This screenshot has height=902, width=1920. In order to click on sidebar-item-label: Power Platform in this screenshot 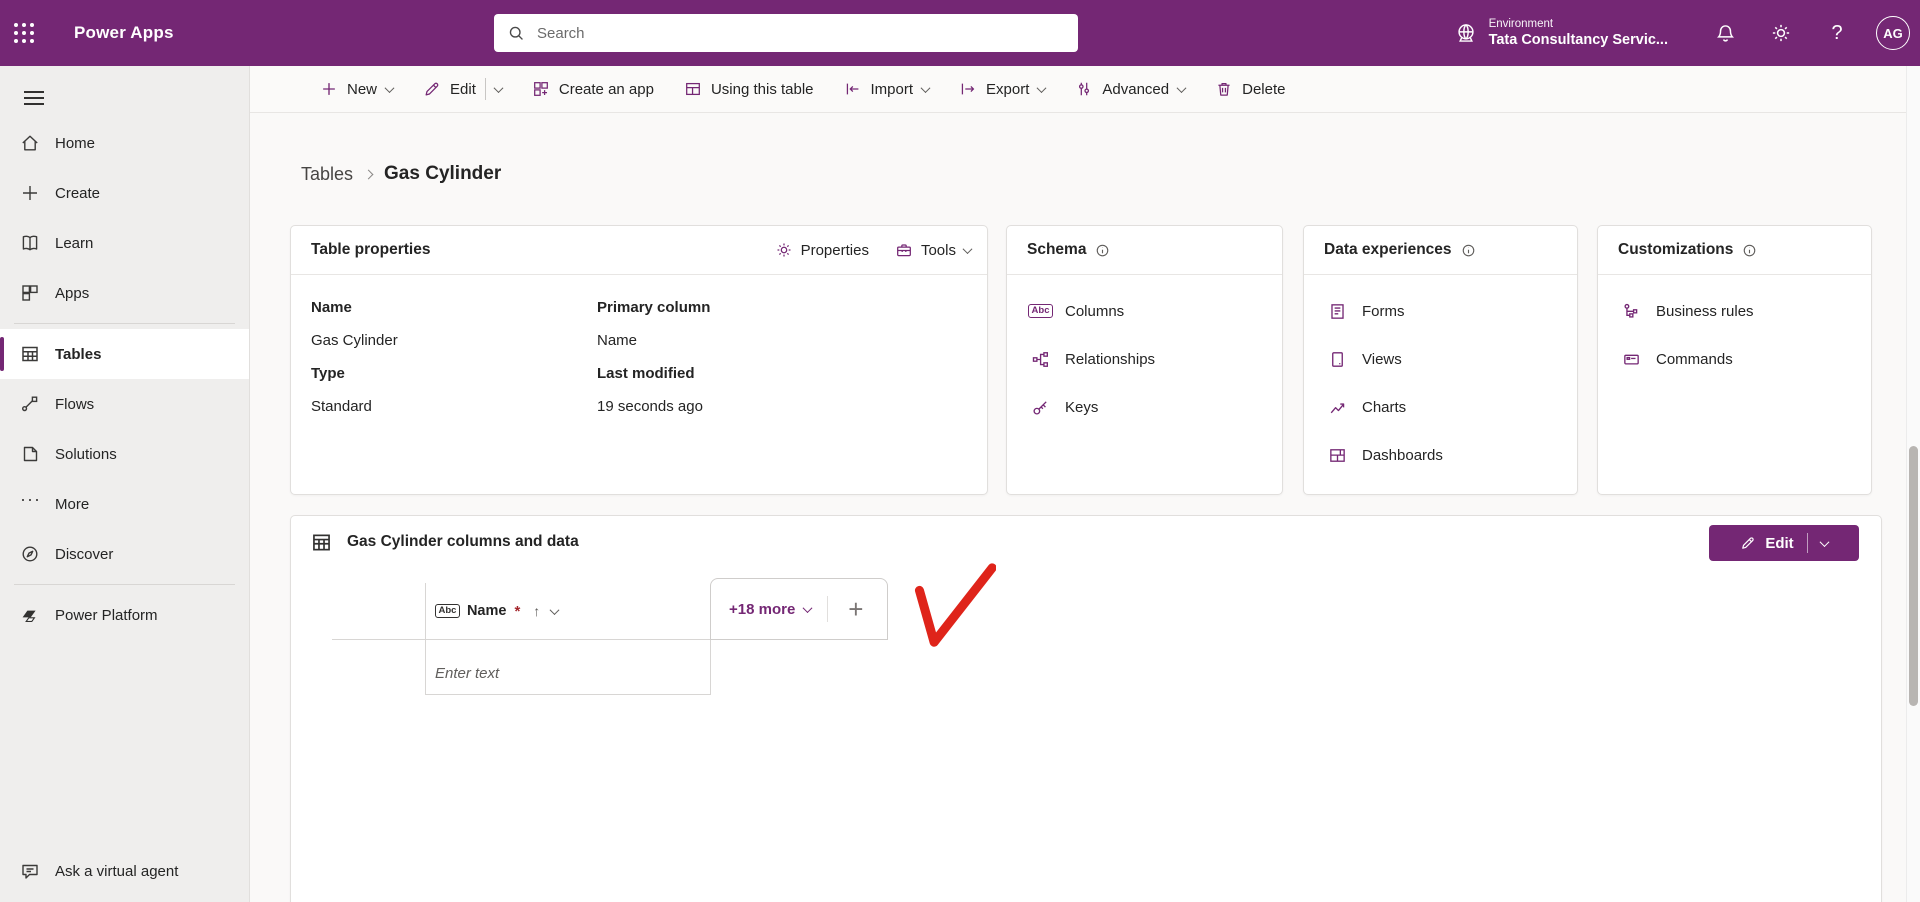, I will do `click(106, 615)`.